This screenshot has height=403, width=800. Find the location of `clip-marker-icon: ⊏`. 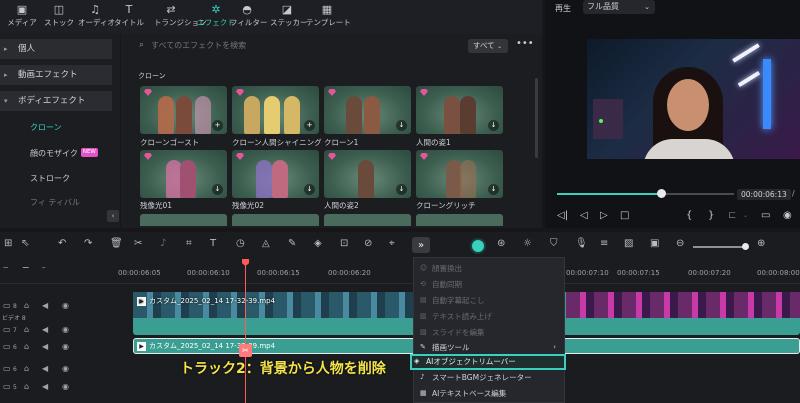

clip-marker-icon: ⊏ is located at coordinates (732, 215).